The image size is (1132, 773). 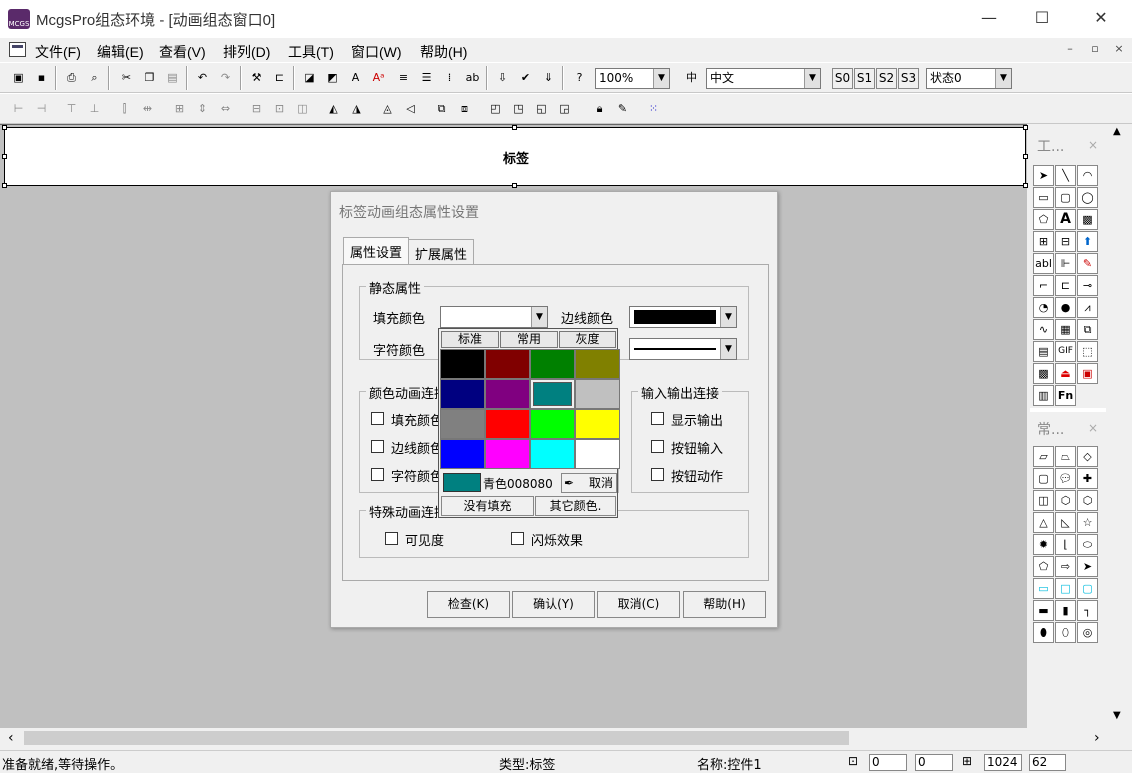 What do you see at coordinates (1095, 50) in the screenshot?
I see `mdi-restore-button: ▫` at bounding box center [1095, 50].